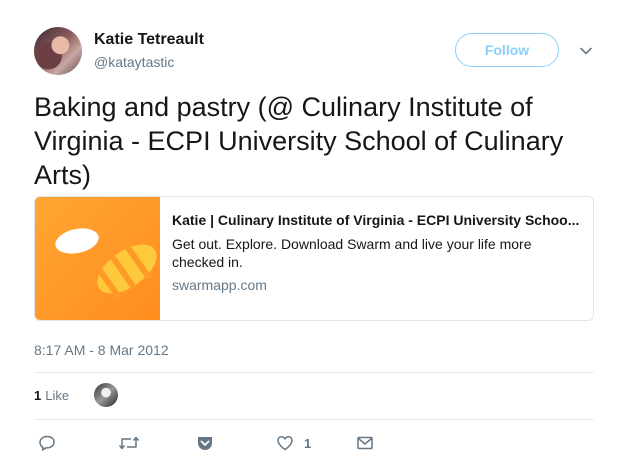 The image size is (623, 475). Describe the element at coordinates (106, 395) in the screenshot. I see `liker-avatar` at that location.